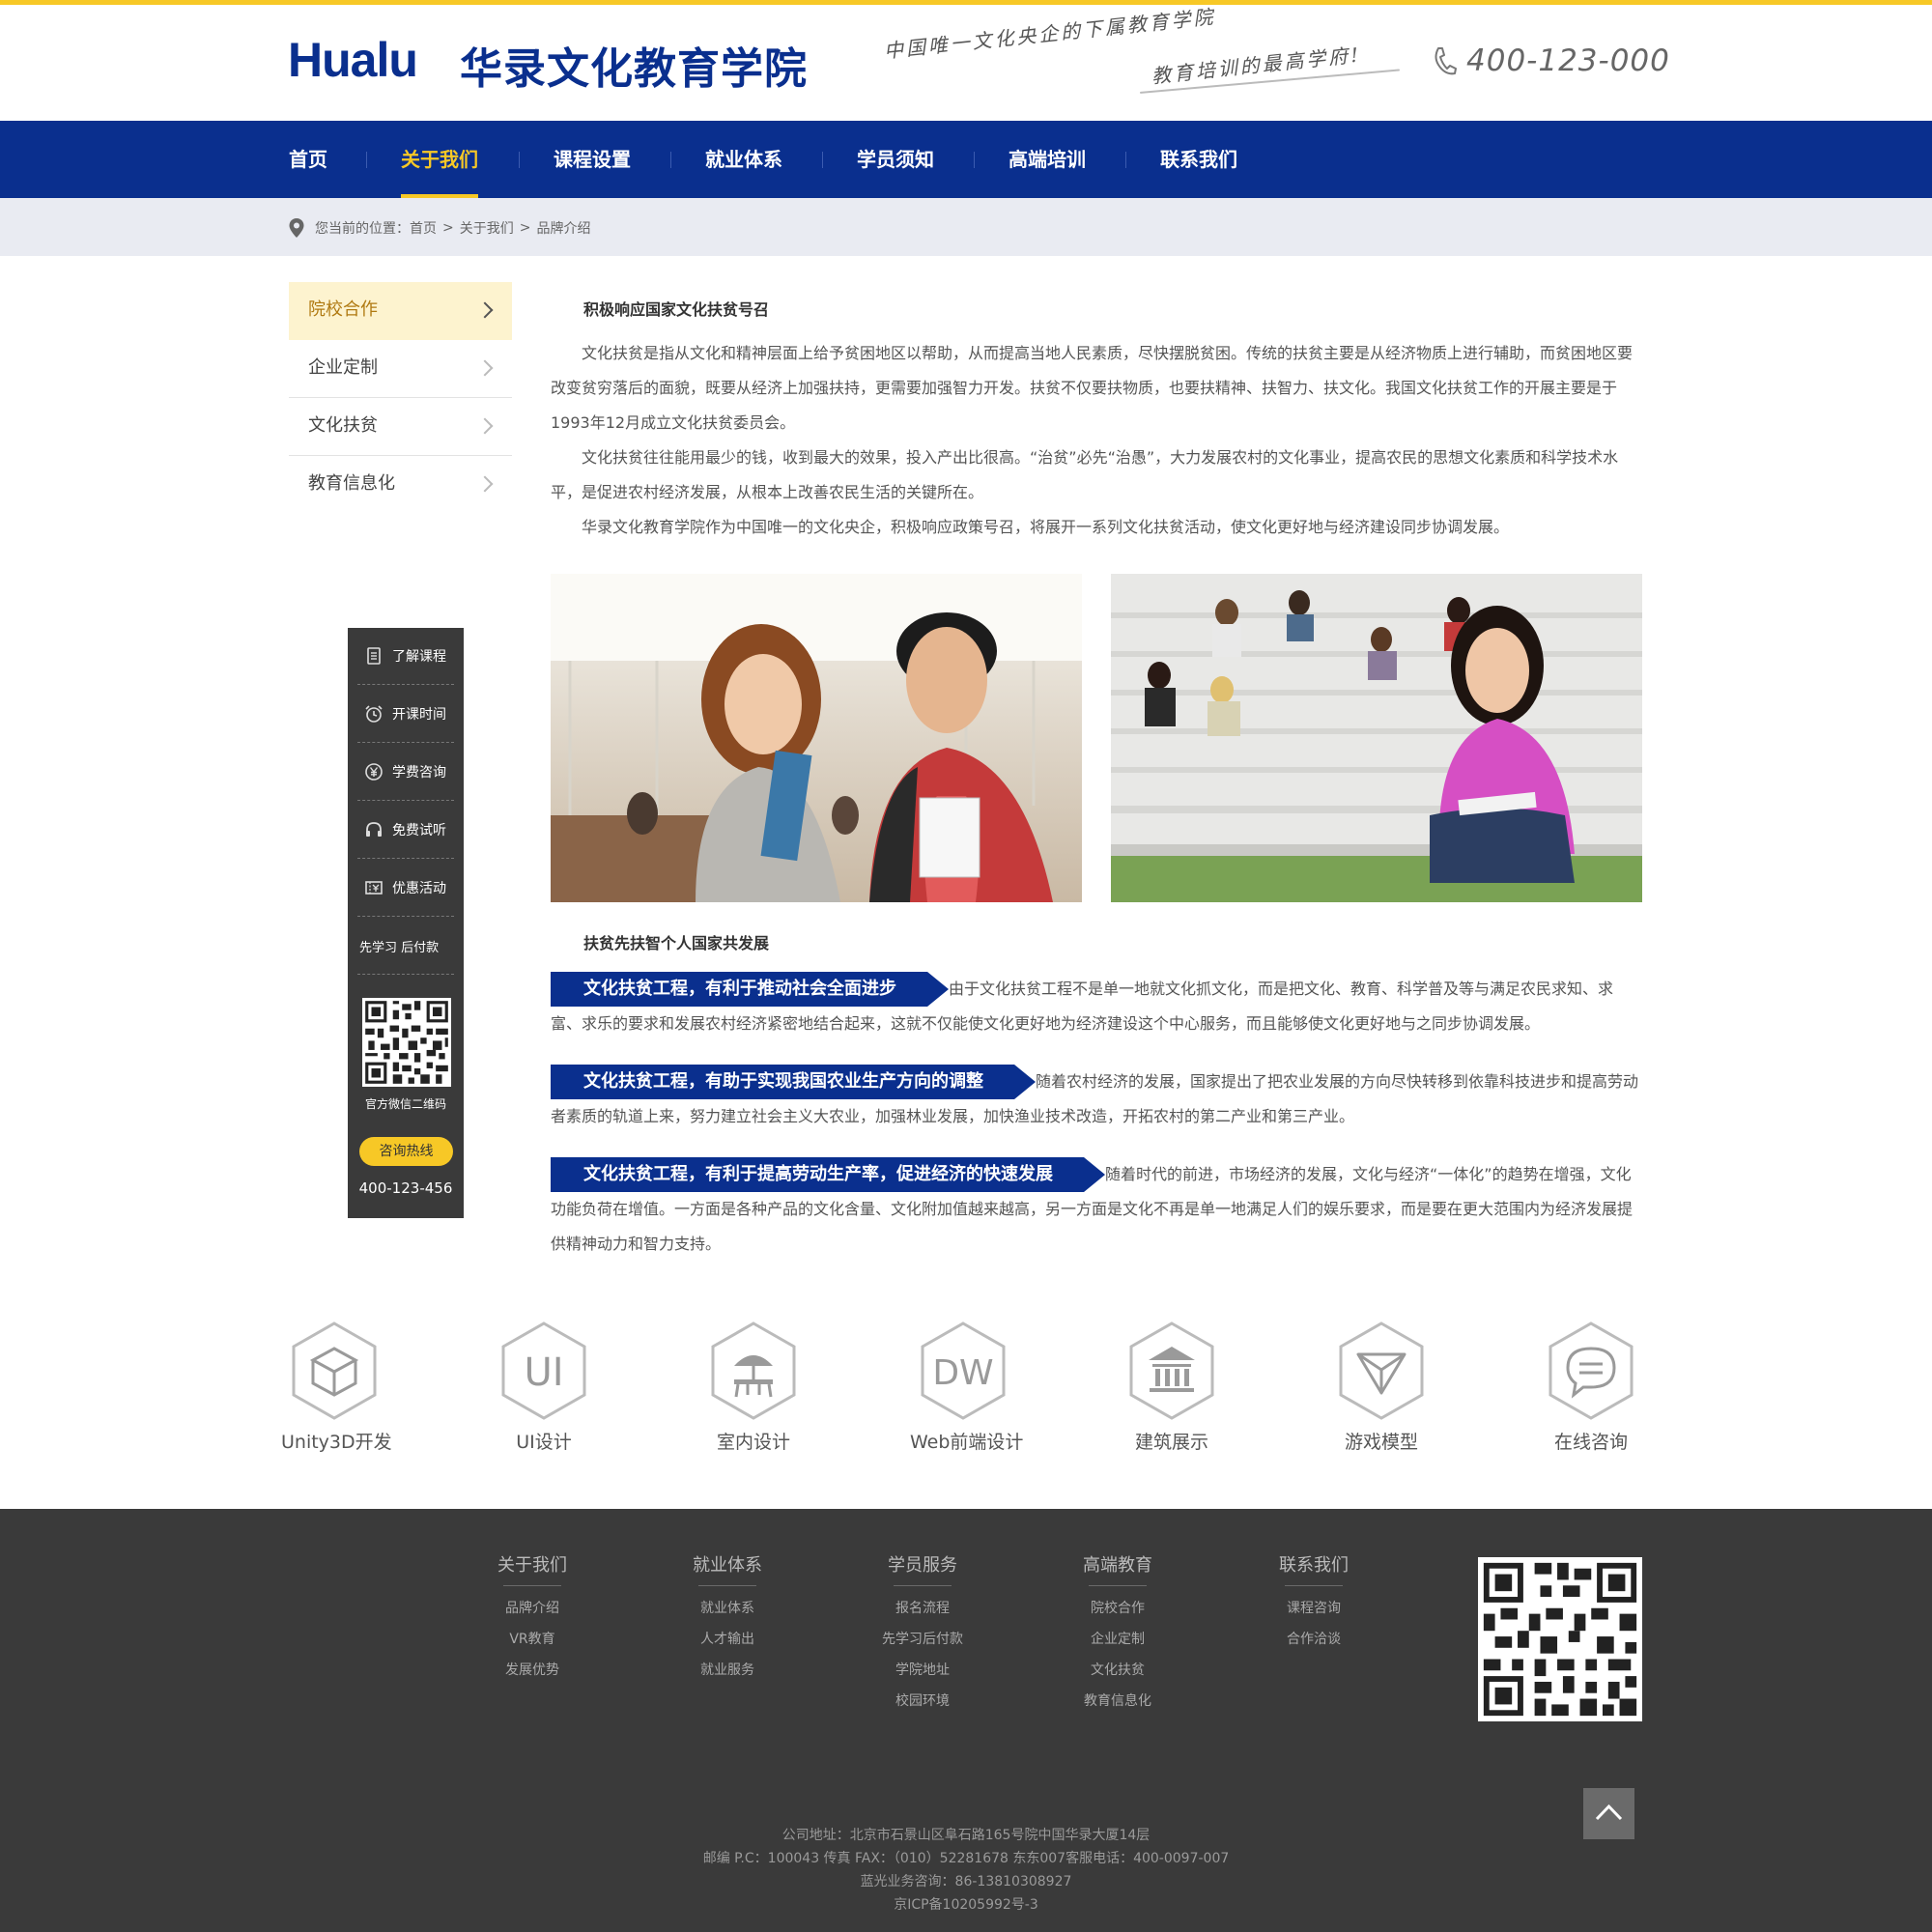 The height and width of the screenshot is (1932, 1932). I want to click on nav-item-contact: 联系我们, so click(1198, 159).